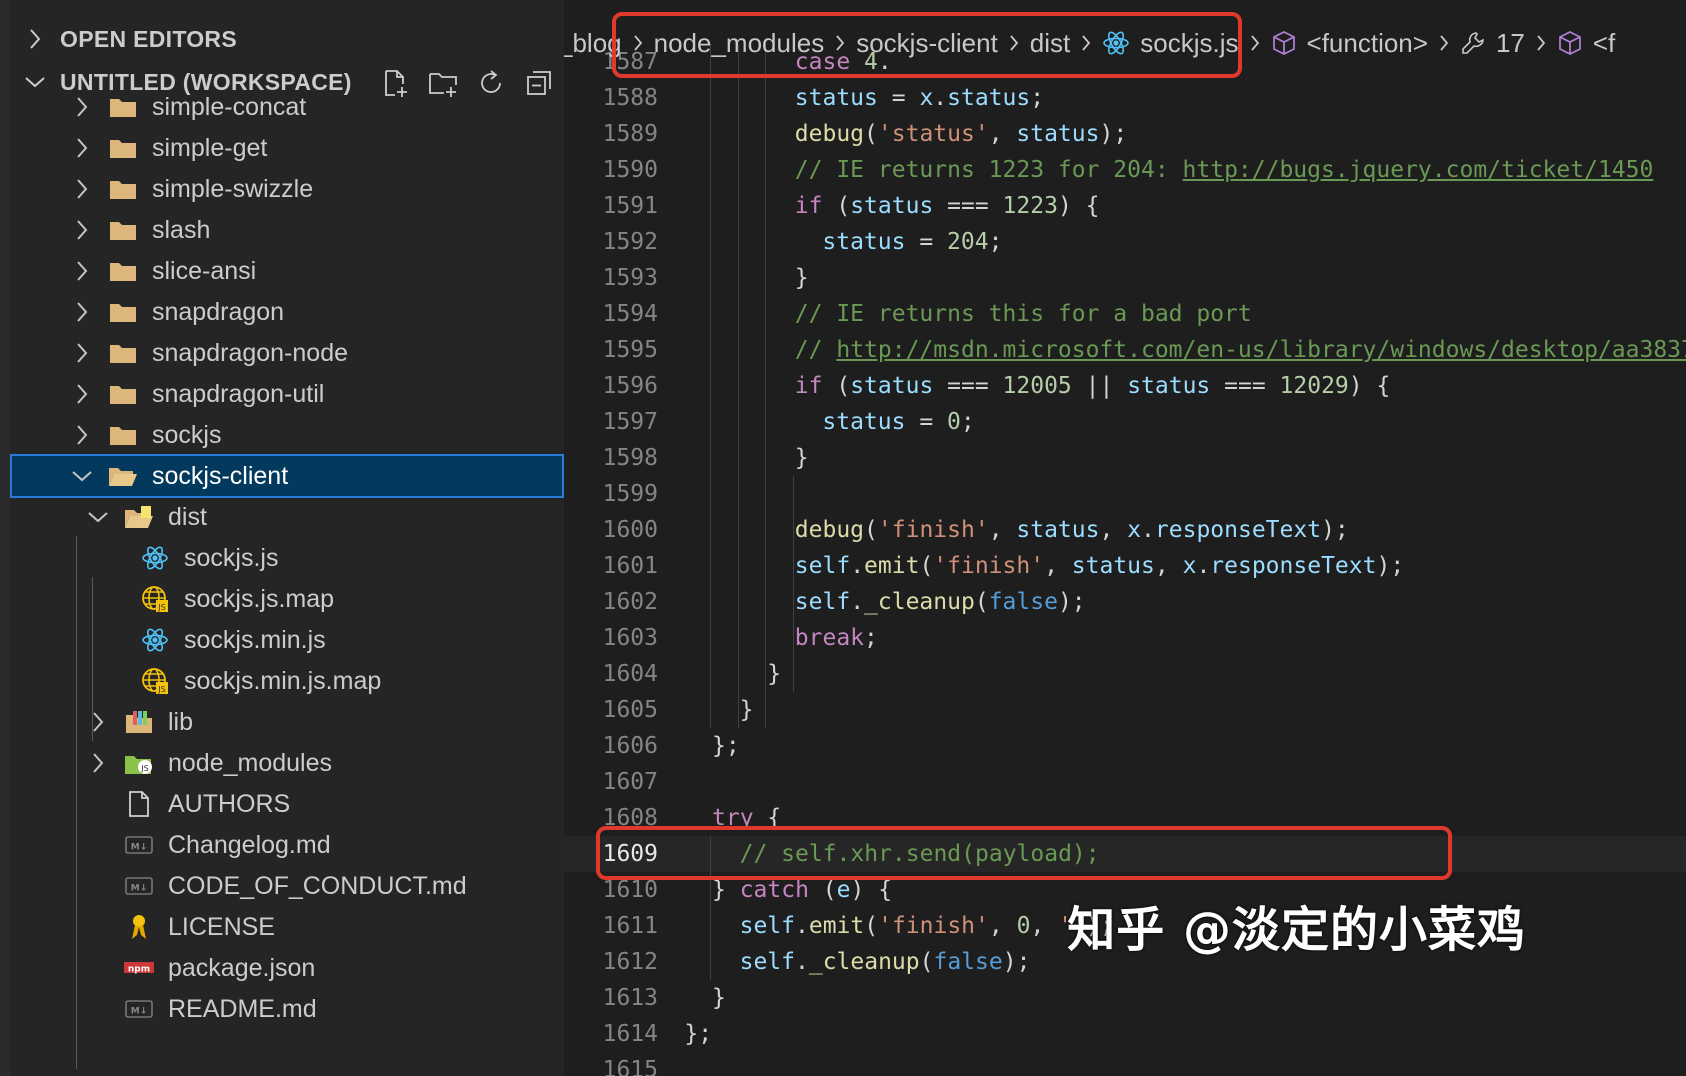 The image size is (1686, 1076). Describe the element at coordinates (249, 844) in the screenshot. I see `tree-item-label: Changelog.md` at that location.